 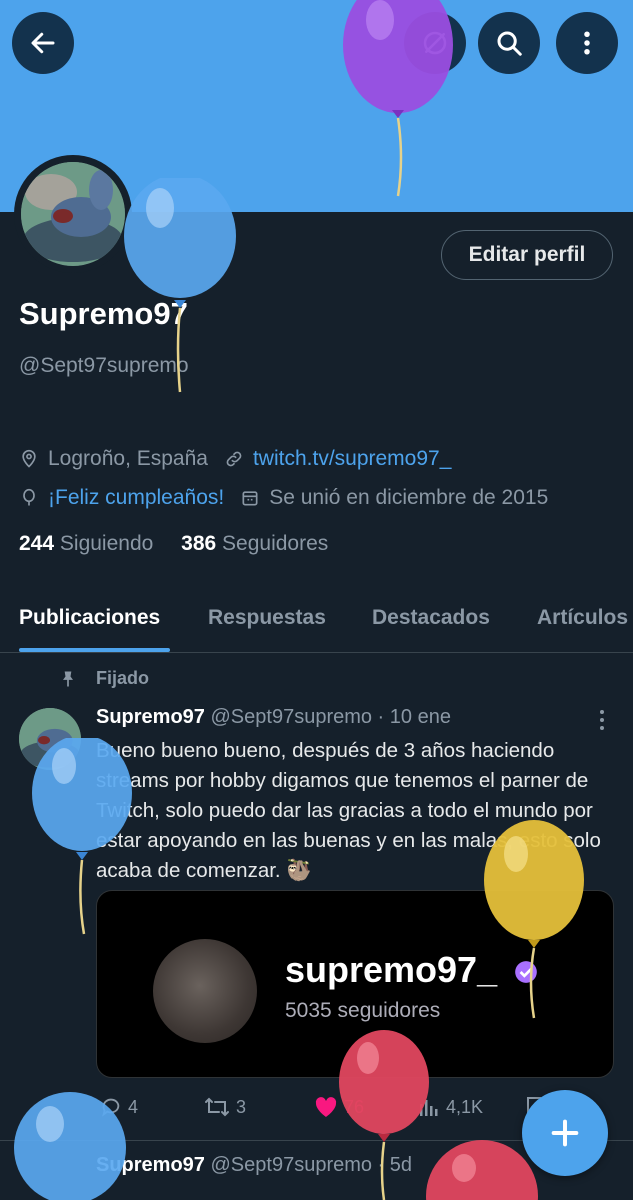 What do you see at coordinates (254, 543) in the screenshot?
I see `followers-stat: 386 Seguidores` at bounding box center [254, 543].